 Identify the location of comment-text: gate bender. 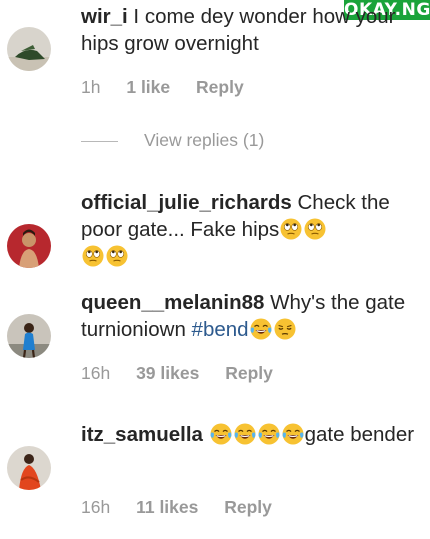
(359, 434).